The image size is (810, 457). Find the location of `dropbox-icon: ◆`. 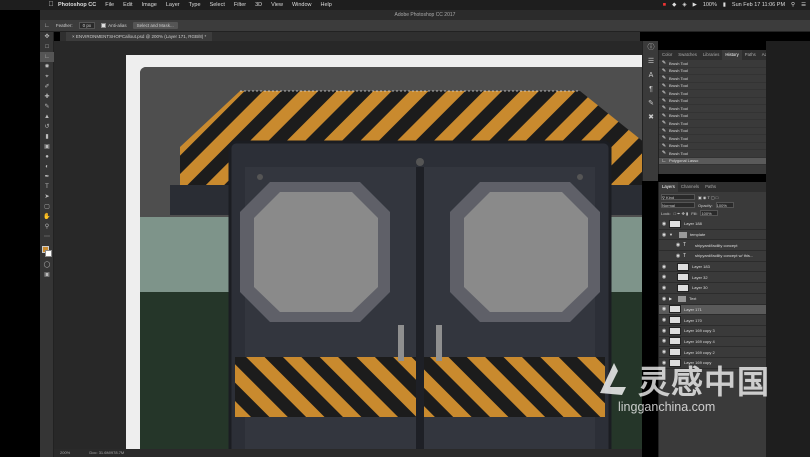

dropbox-icon: ◆ is located at coordinates (674, 5).